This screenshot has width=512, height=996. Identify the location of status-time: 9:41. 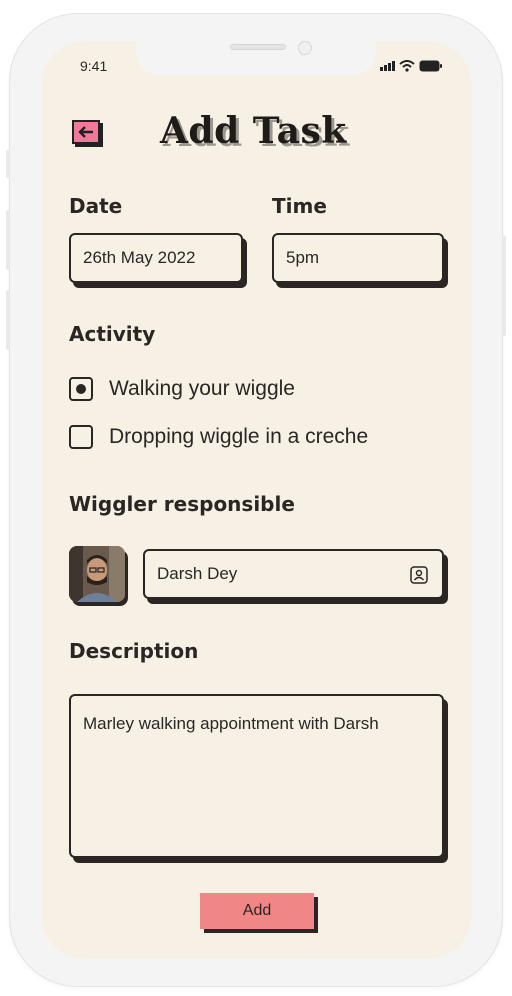
(94, 66).